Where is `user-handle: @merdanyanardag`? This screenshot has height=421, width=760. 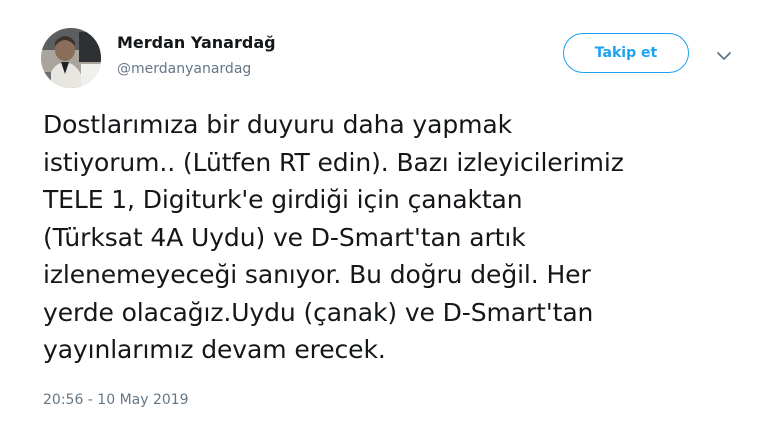 user-handle: @merdanyanardag is located at coordinates (184, 69).